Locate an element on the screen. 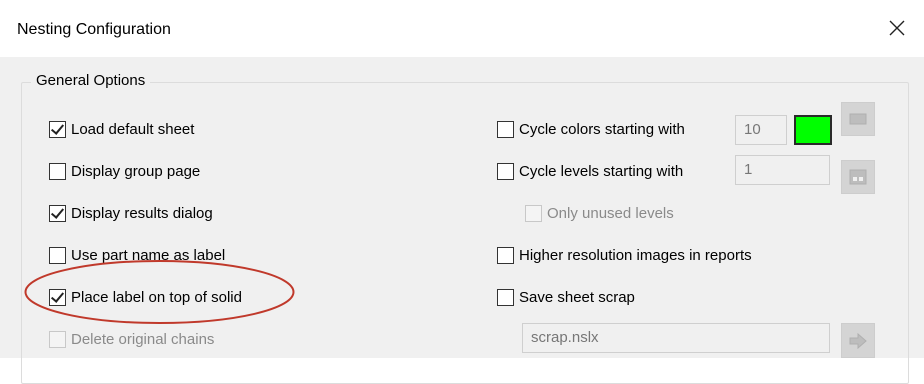  scrap-file-field: scrap.nslx is located at coordinates (676, 338).